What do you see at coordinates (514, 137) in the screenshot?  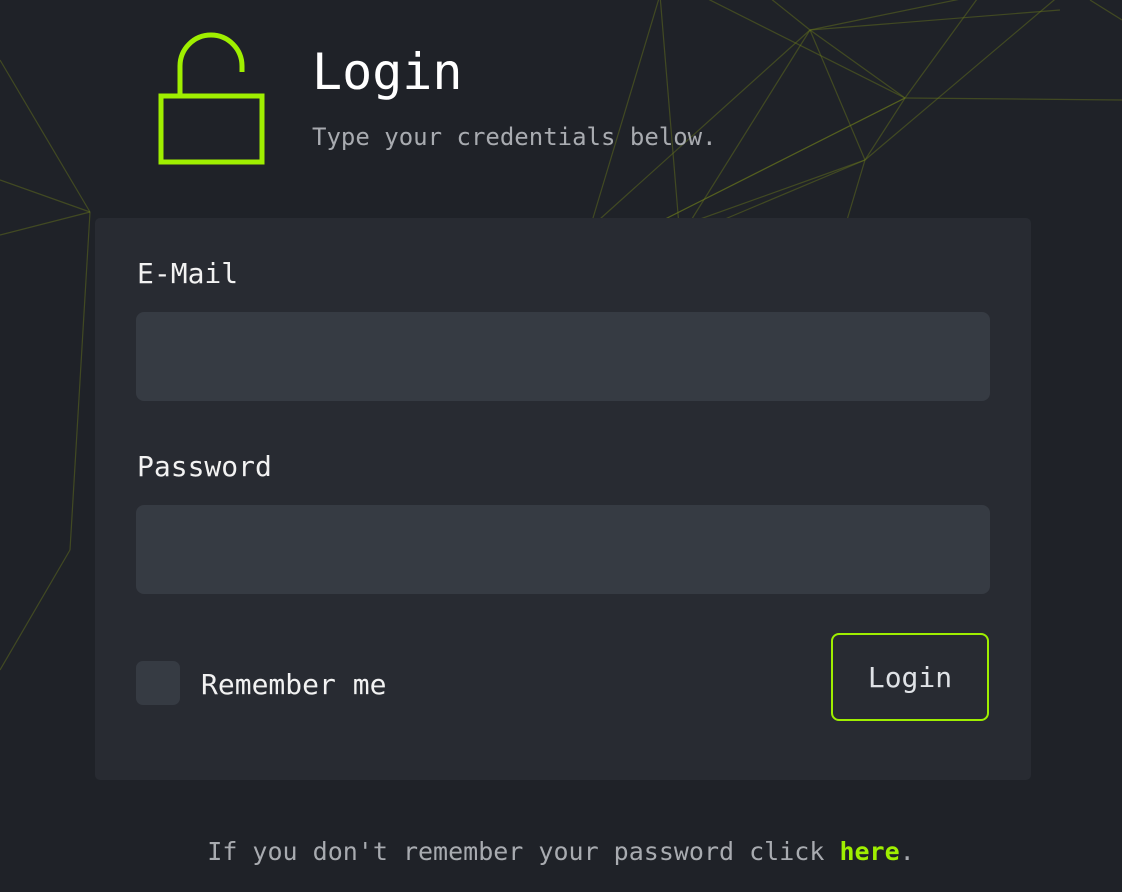 I see `page-subtitle: Type your credentials below.` at bounding box center [514, 137].